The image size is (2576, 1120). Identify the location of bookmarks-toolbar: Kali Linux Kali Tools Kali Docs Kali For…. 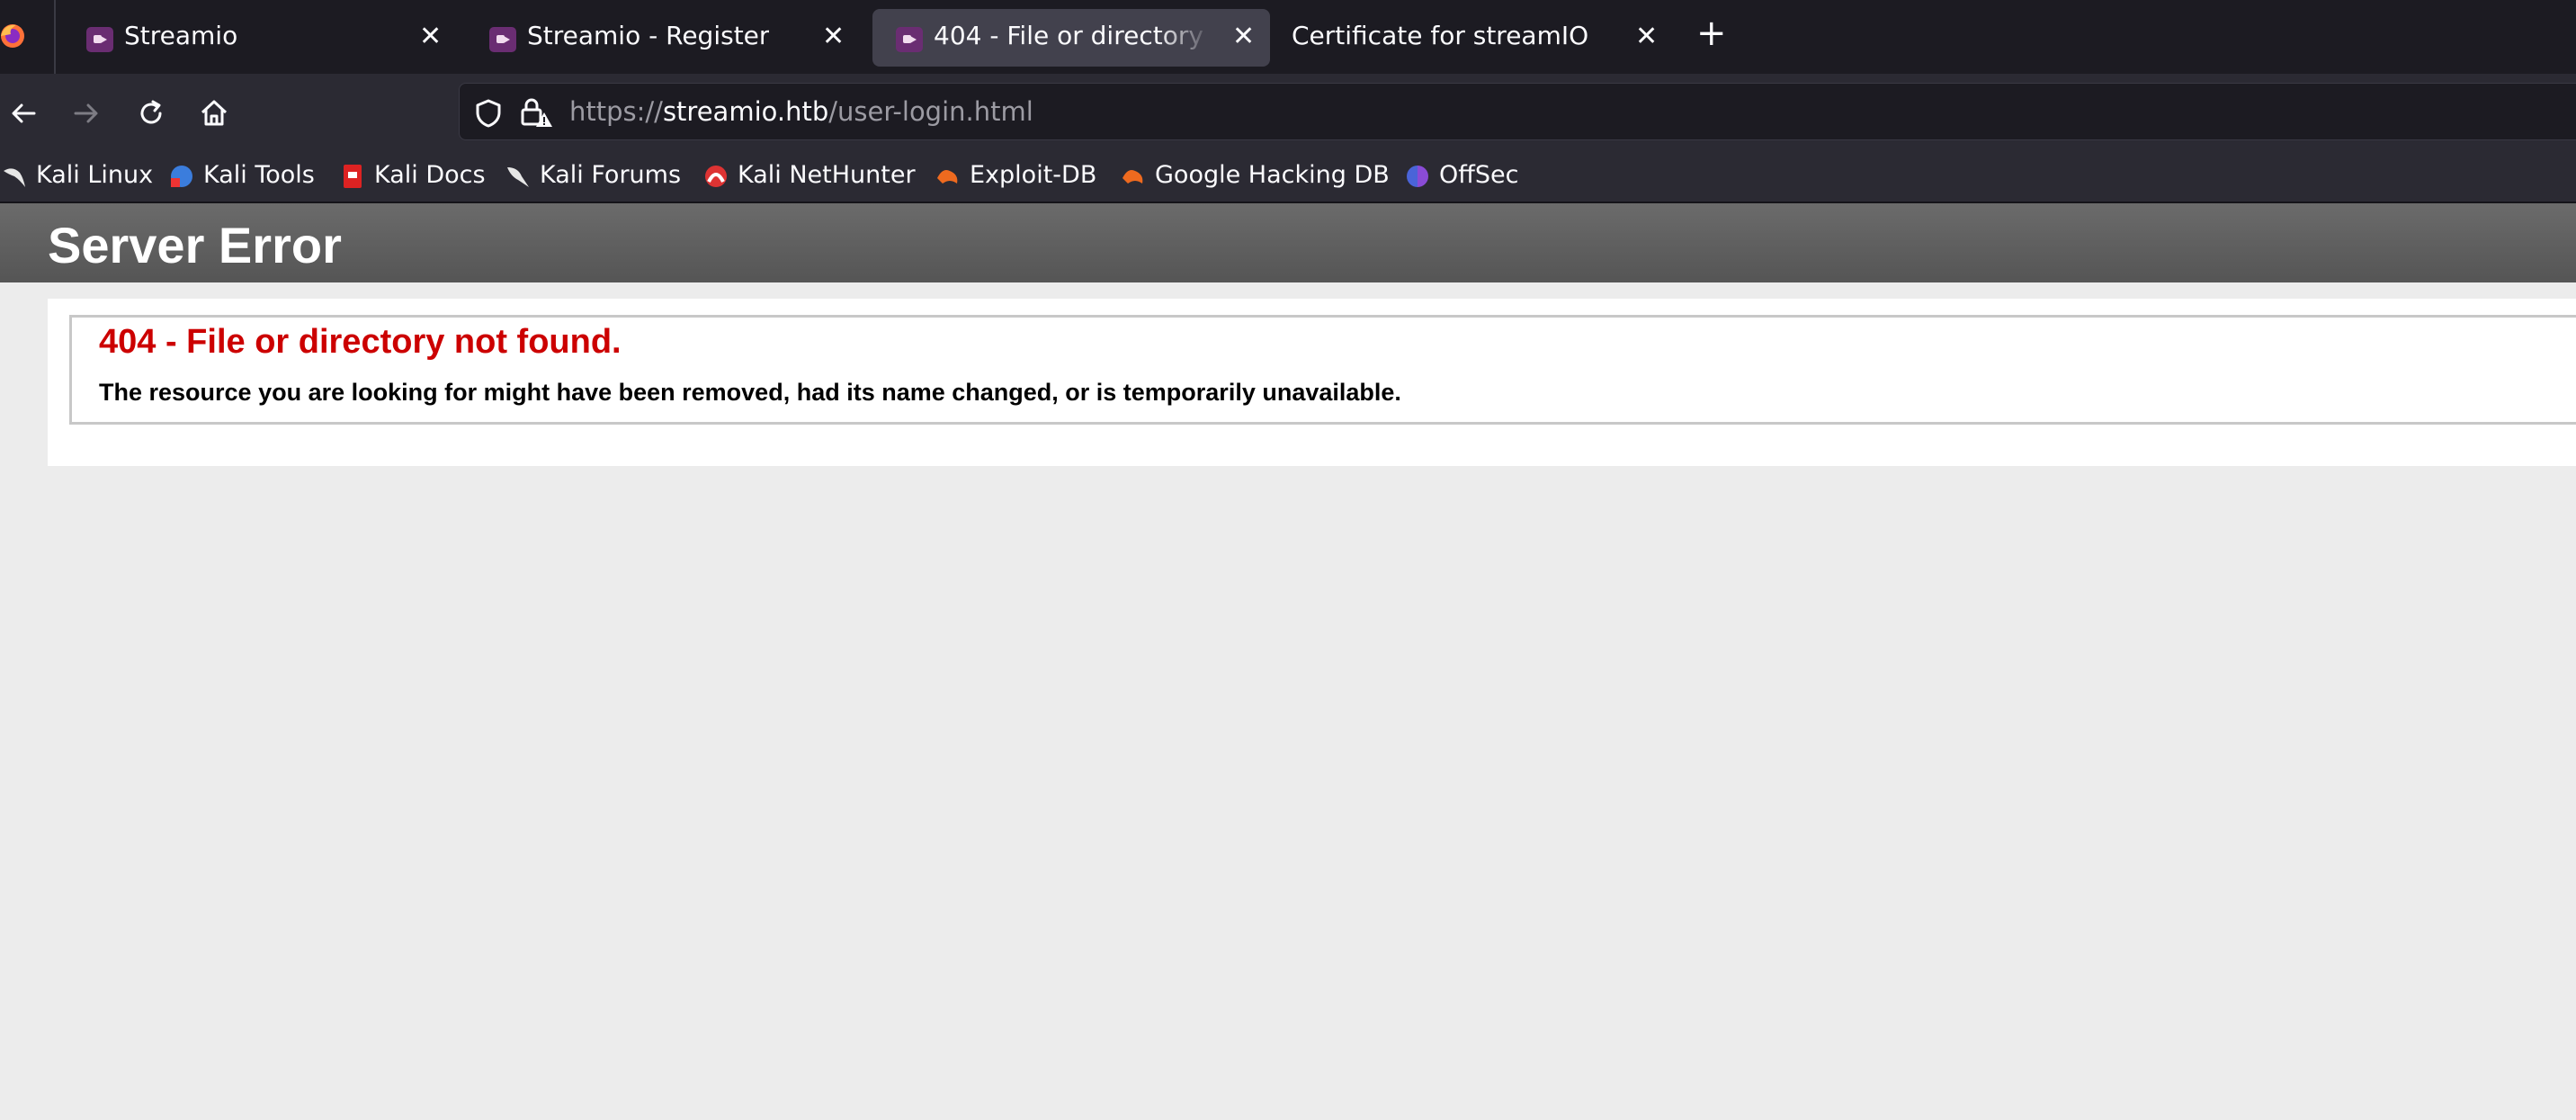
(1288, 177).